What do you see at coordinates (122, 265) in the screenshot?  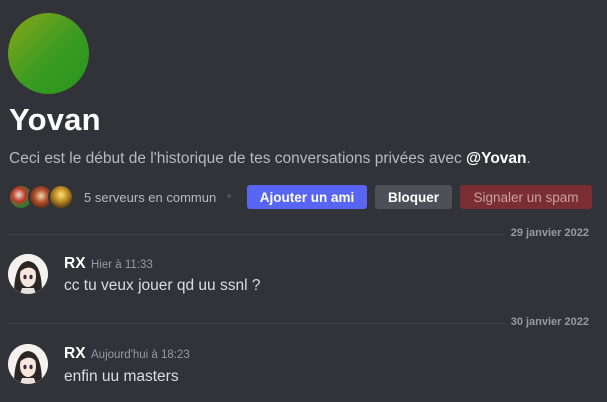 I see `message-timestamp: Hier à 11:33` at bounding box center [122, 265].